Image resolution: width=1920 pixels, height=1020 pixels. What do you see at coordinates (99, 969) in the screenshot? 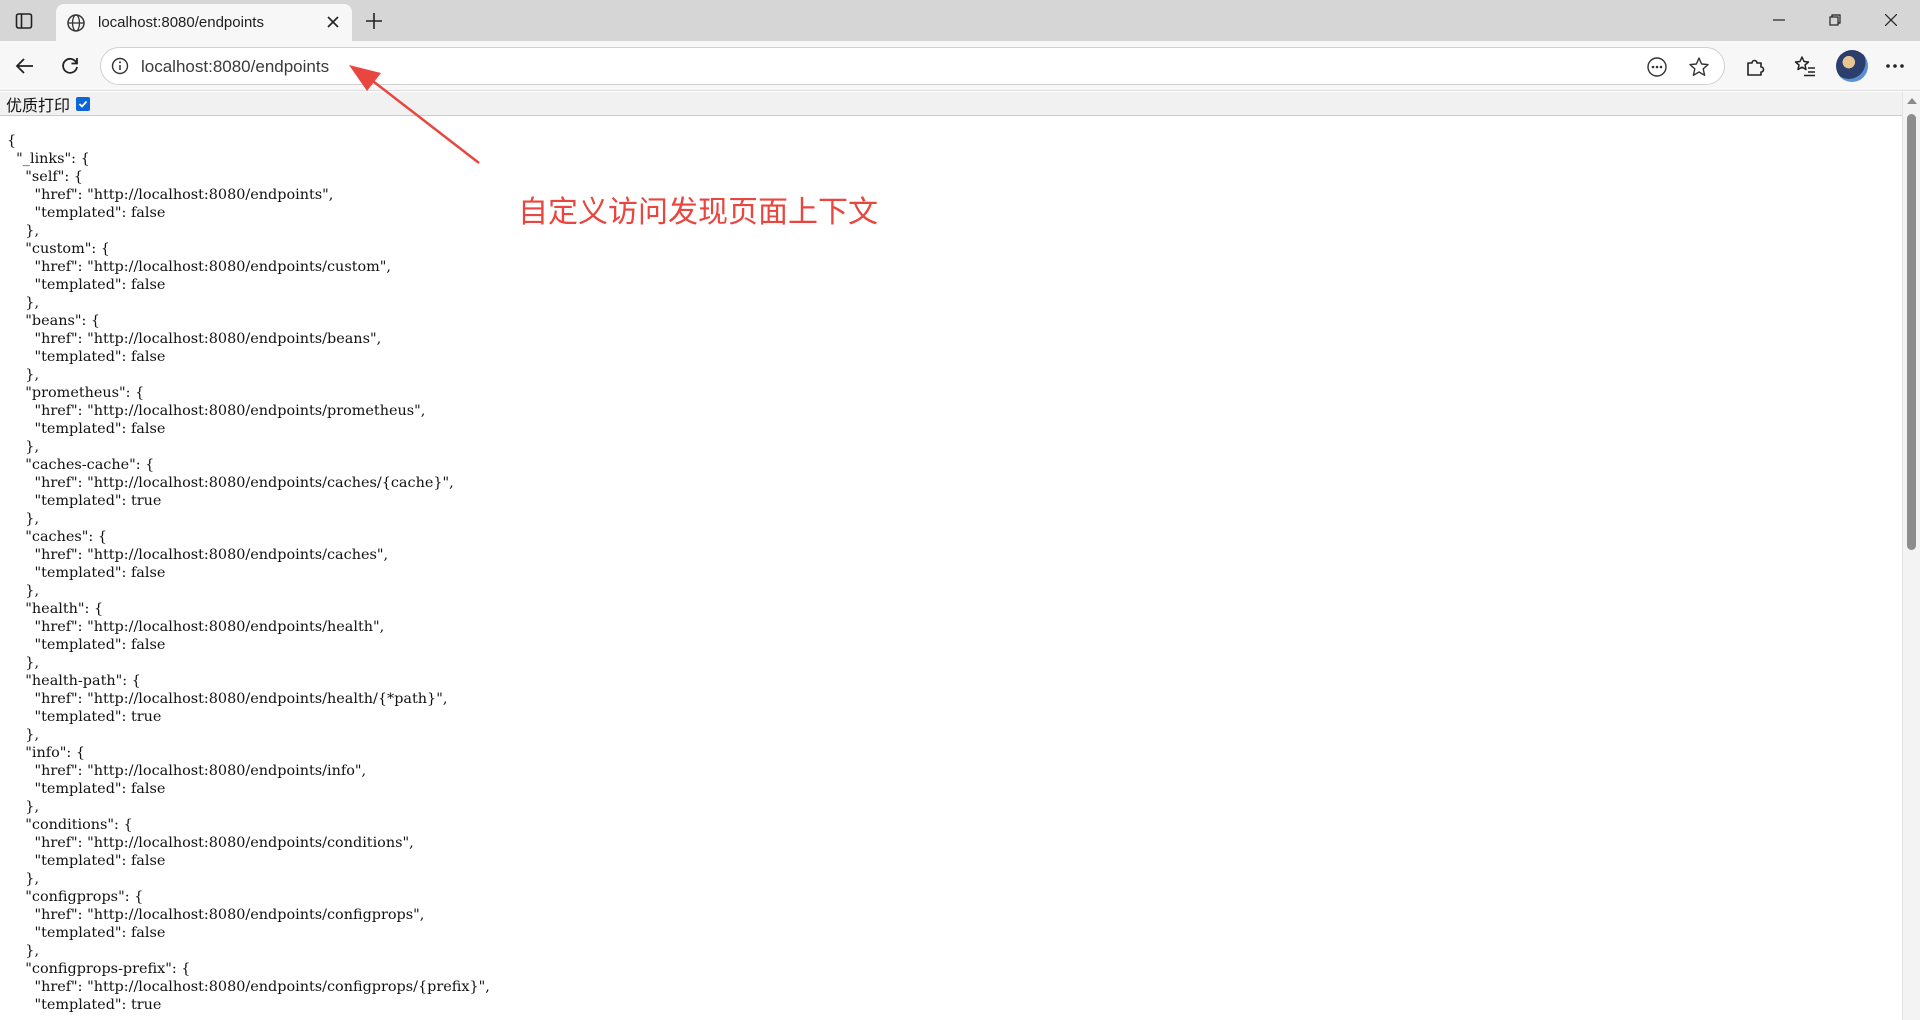
I see `json-line: "configprops-prefix": {` at bounding box center [99, 969].